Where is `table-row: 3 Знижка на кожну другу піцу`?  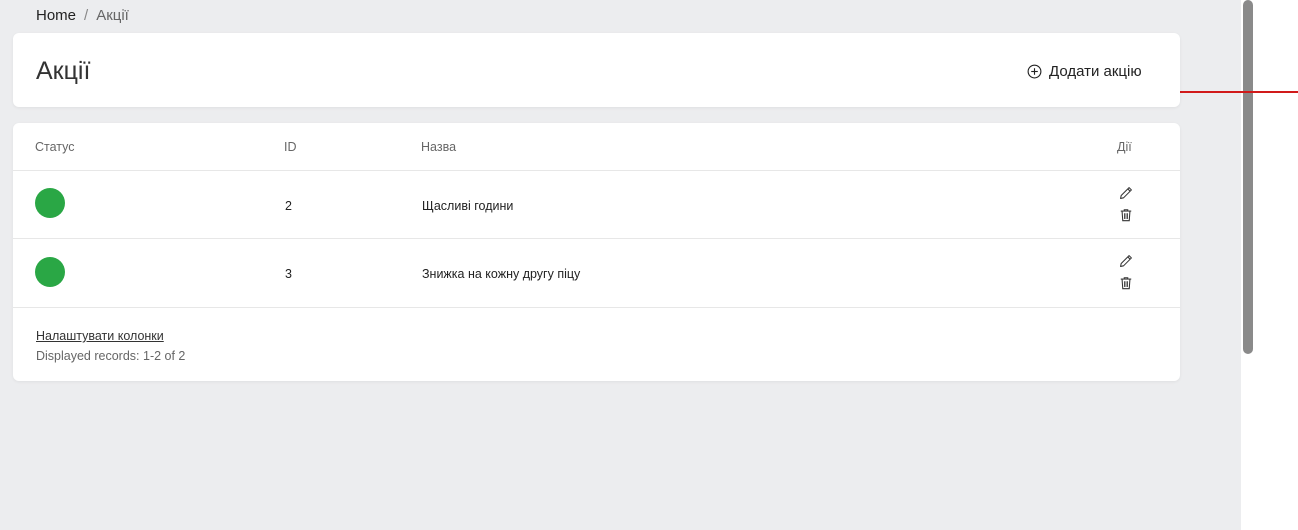
table-row: 3 Знижка на кожну другу піцу is located at coordinates (596, 273).